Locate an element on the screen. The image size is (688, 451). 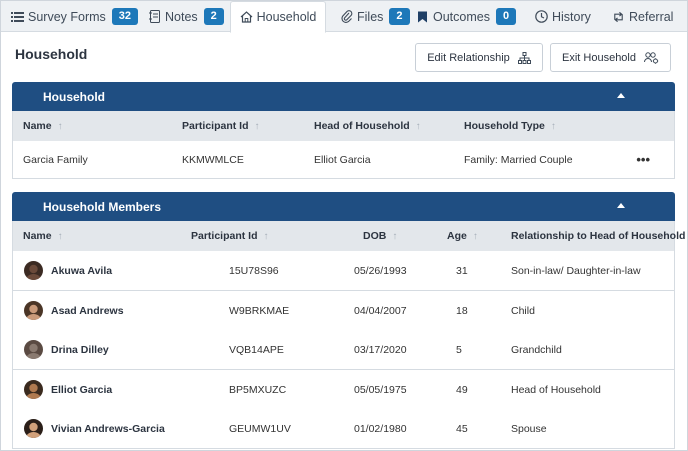
relationship: Head of Household is located at coordinates (556, 390).